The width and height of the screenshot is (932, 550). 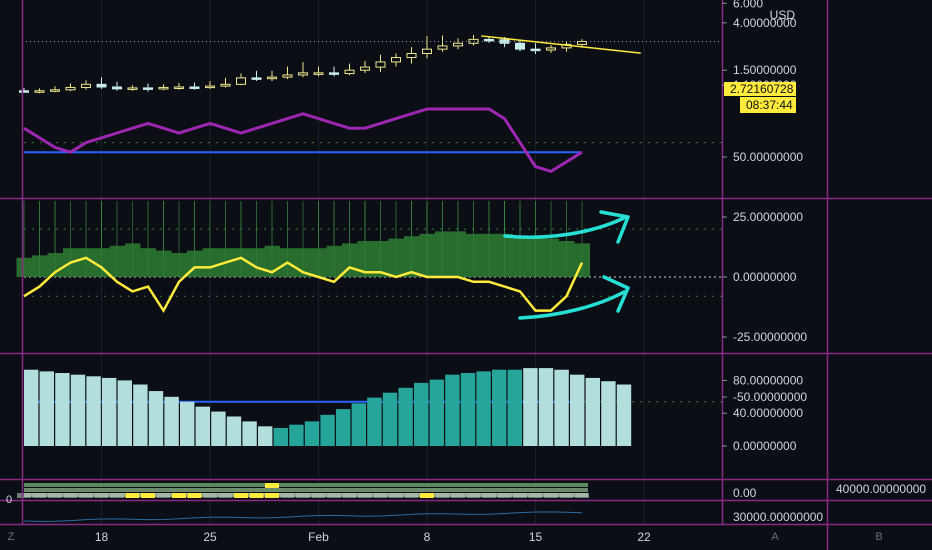 What do you see at coordinates (762, 413) in the screenshot?
I see `histogram-axis: 80.00000000 40.00000000 0.00000000` at bounding box center [762, 413].